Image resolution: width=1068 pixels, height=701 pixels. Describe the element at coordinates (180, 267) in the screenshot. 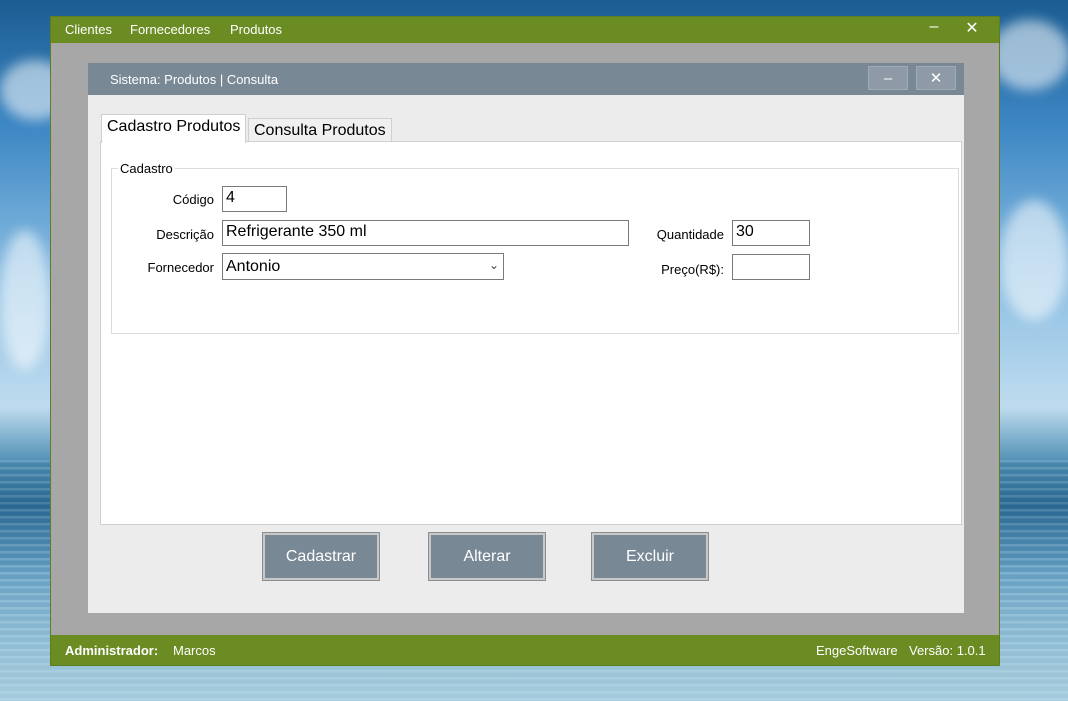

I see `fornecedor-label: Fornecedor` at that location.